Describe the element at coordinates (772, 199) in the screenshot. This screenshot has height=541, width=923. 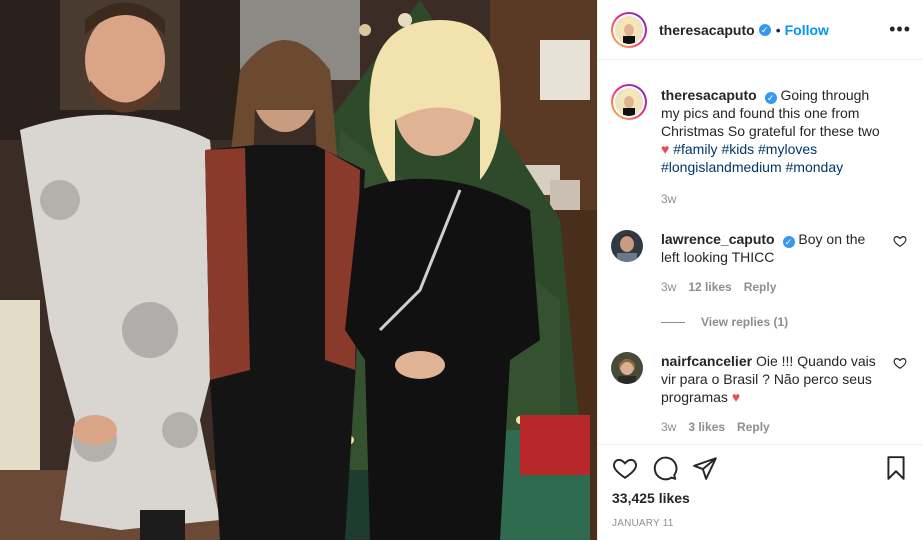
I see `caption-meta: 3w` at that location.